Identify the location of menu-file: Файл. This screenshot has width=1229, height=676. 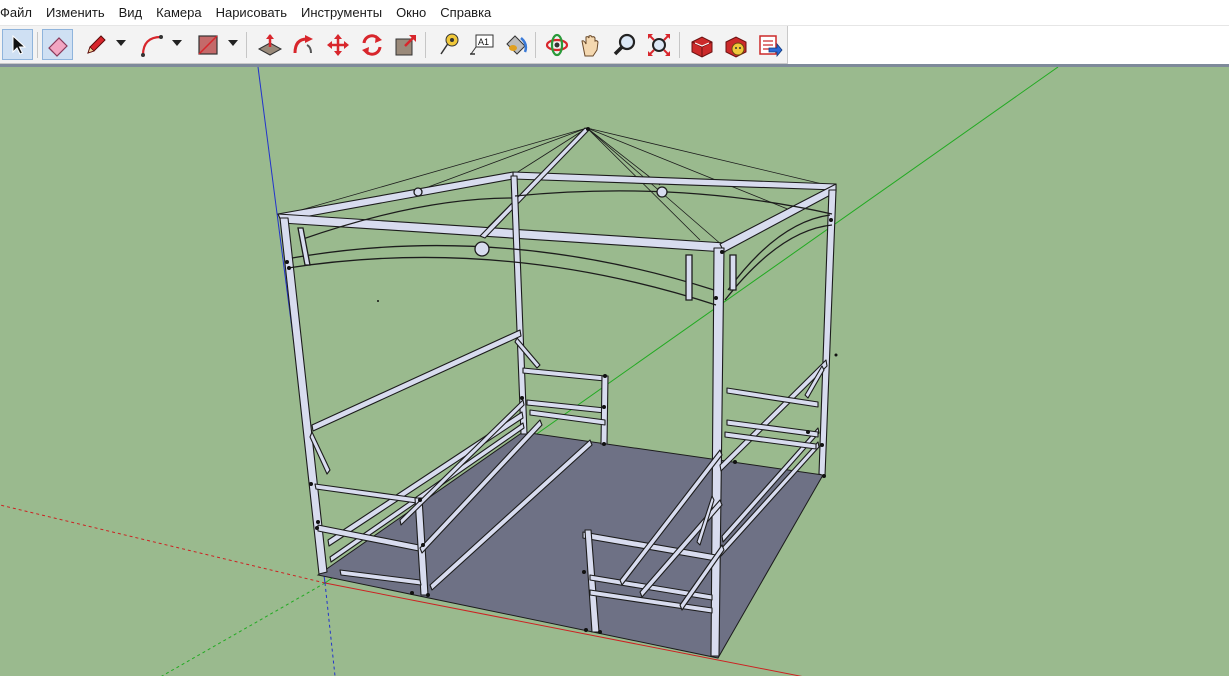
(19, 13).